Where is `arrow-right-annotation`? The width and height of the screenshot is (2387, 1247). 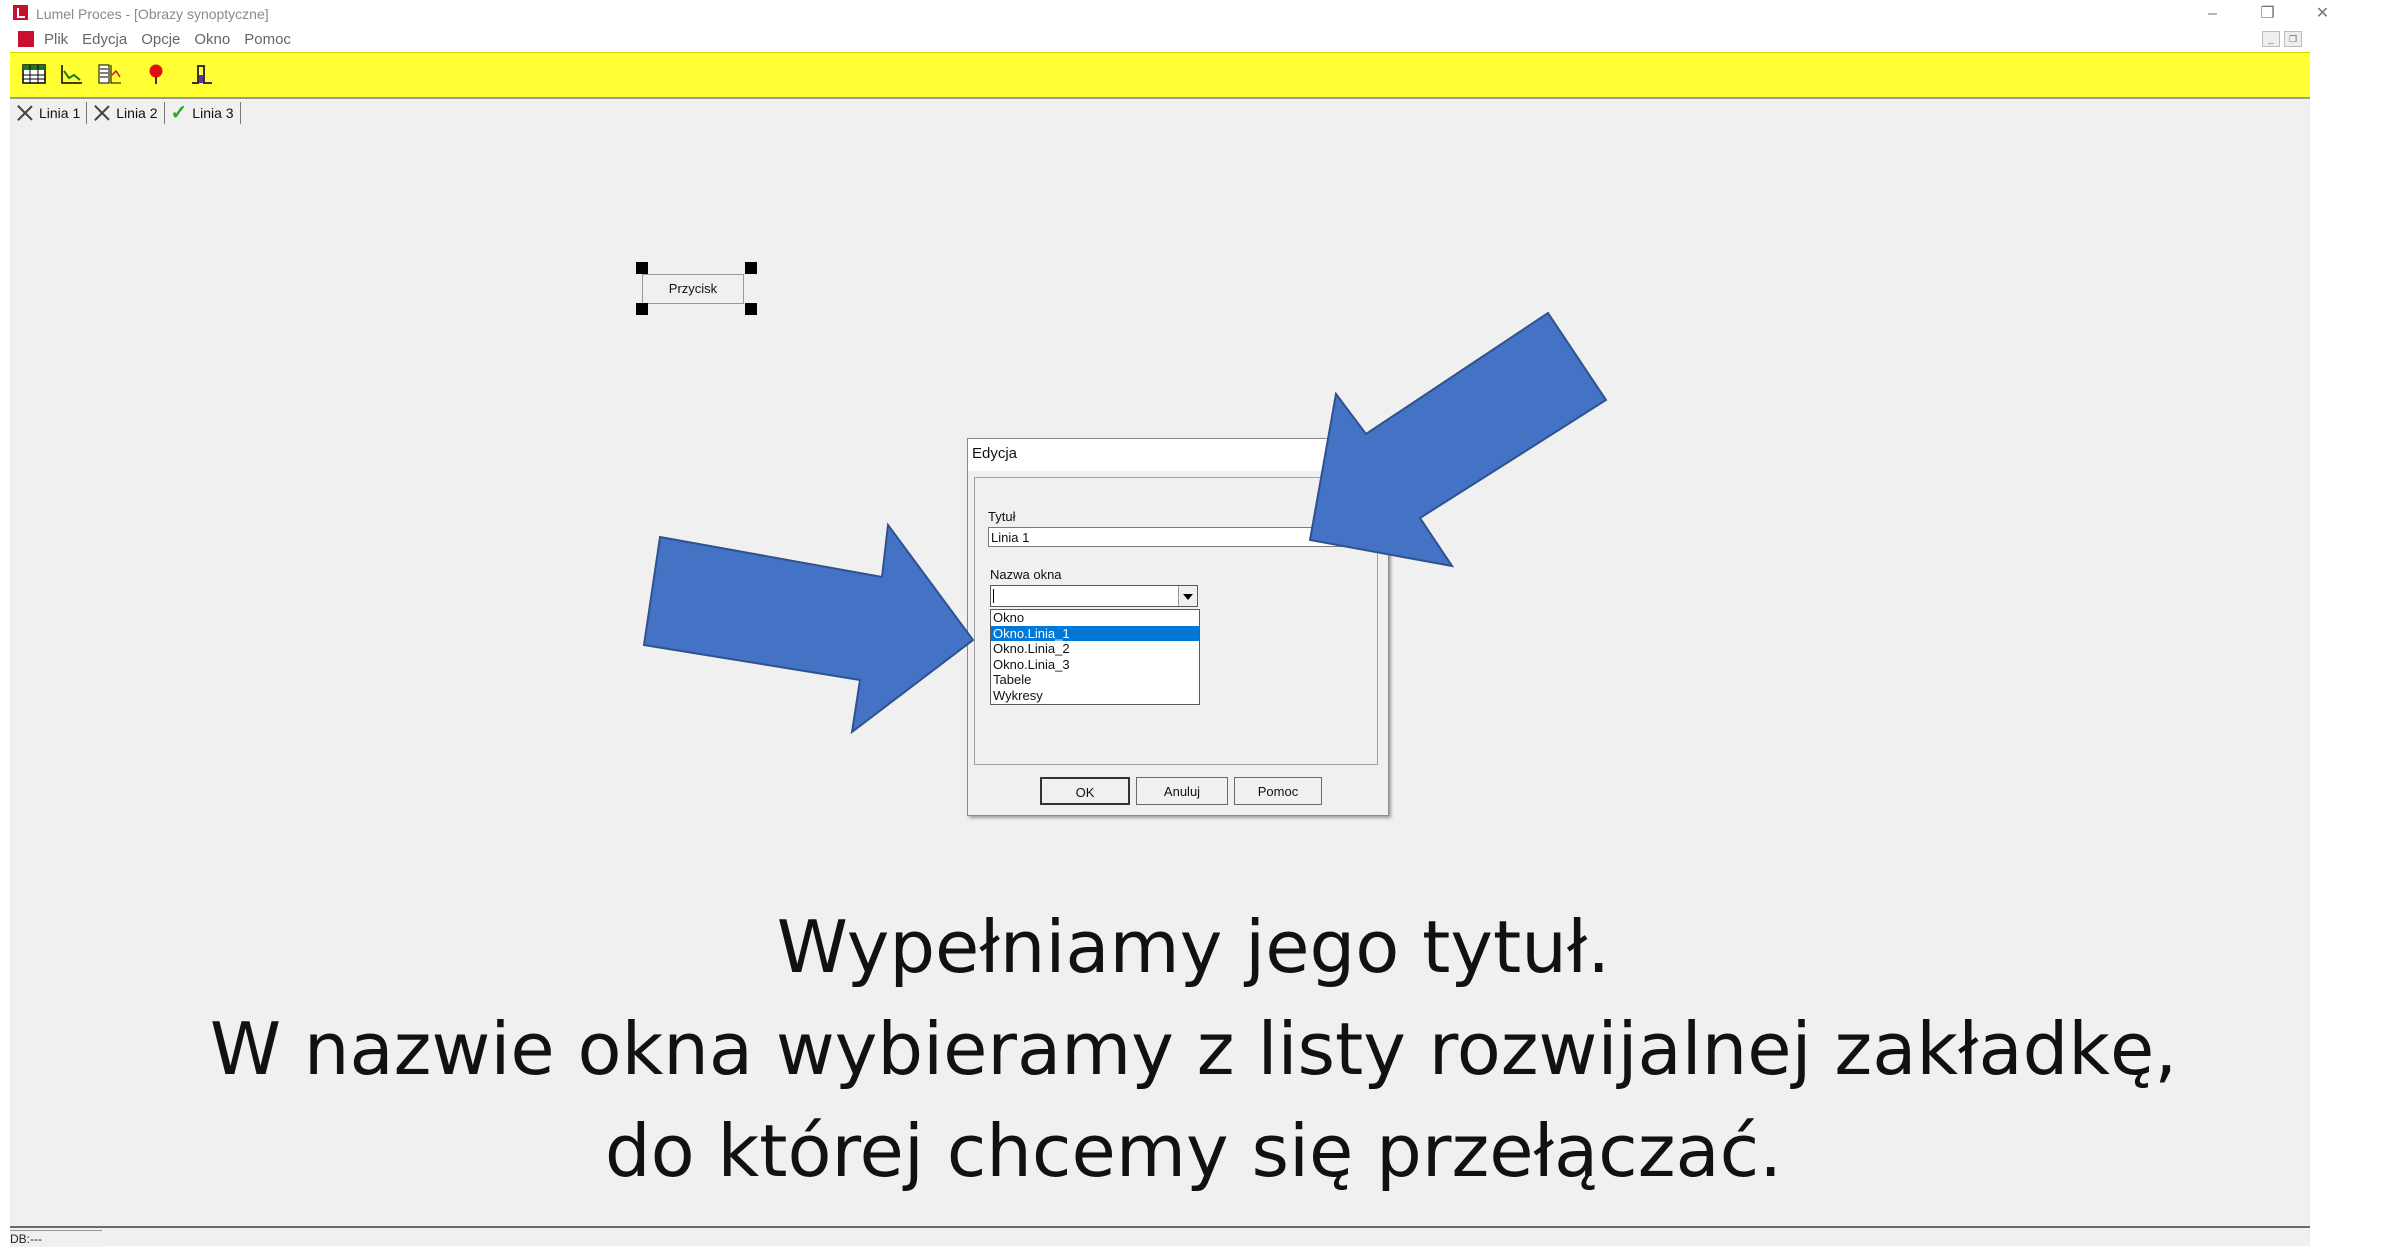
arrow-right-annotation is located at coordinates (808, 628).